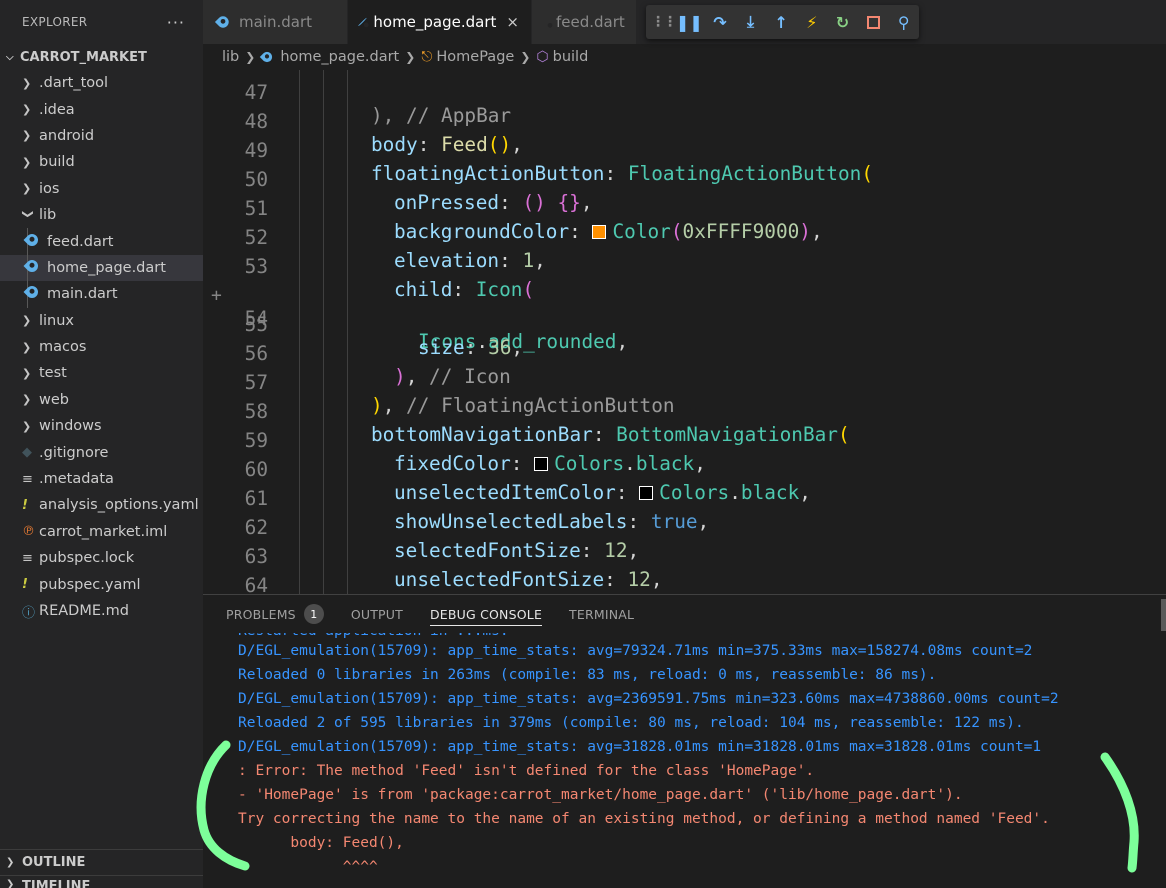 The width and height of the screenshot is (1166, 888). What do you see at coordinates (275, 22) in the screenshot?
I see `tab-main-dart: main.dart` at bounding box center [275, 22].